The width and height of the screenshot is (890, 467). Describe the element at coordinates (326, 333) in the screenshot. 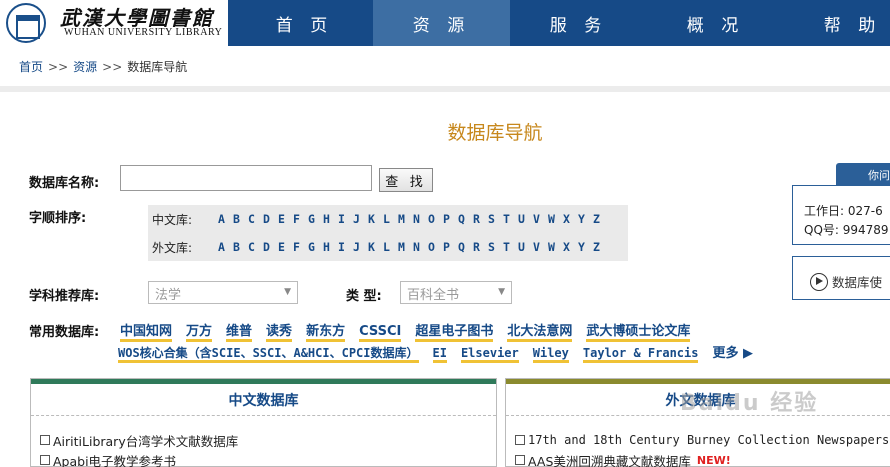

I see `db-link-xindongfang: 新东方` at that location.